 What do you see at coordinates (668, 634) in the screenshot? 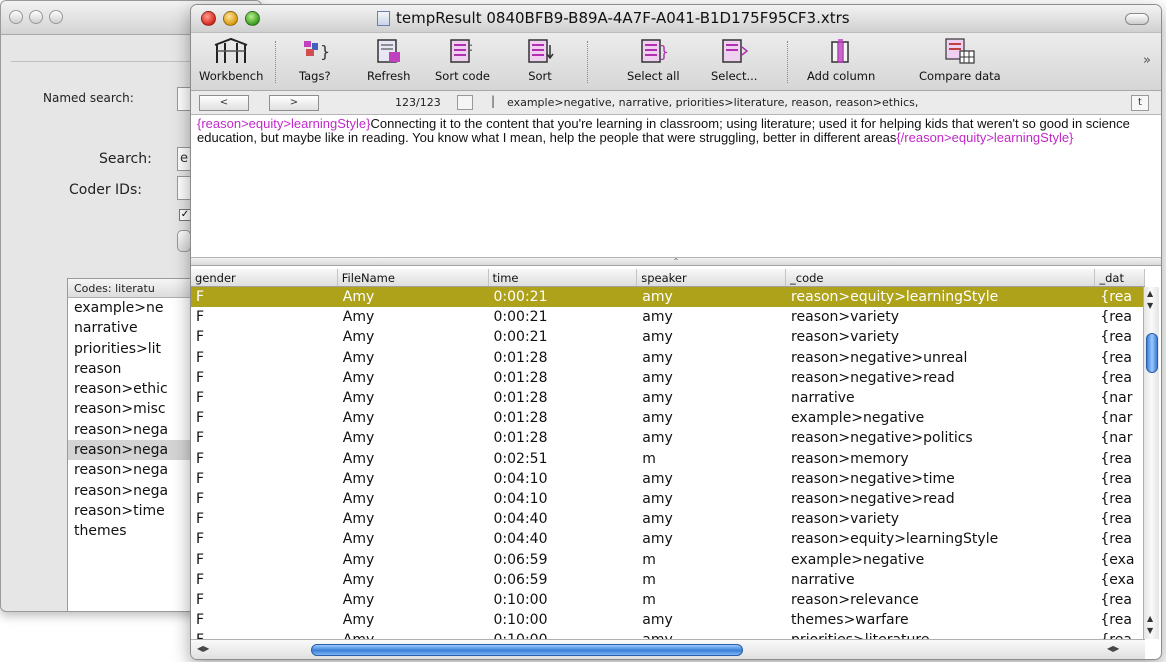
I see `table-row: FAmy0:10:00amypriorities>literature{rea` at bounding box center [668, 634].